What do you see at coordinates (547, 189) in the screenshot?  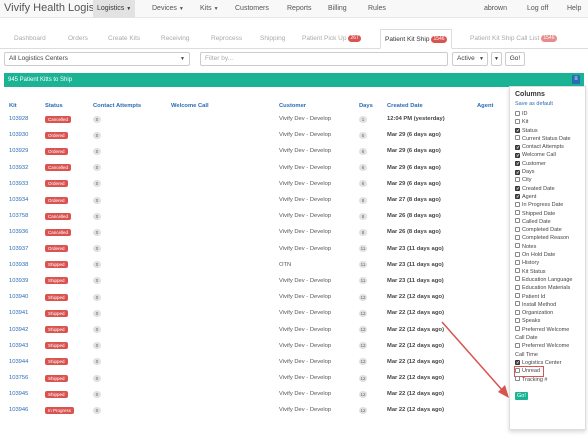 I see `column-option-created-date: ✓ Created Date` at bounding box center [547, 189].